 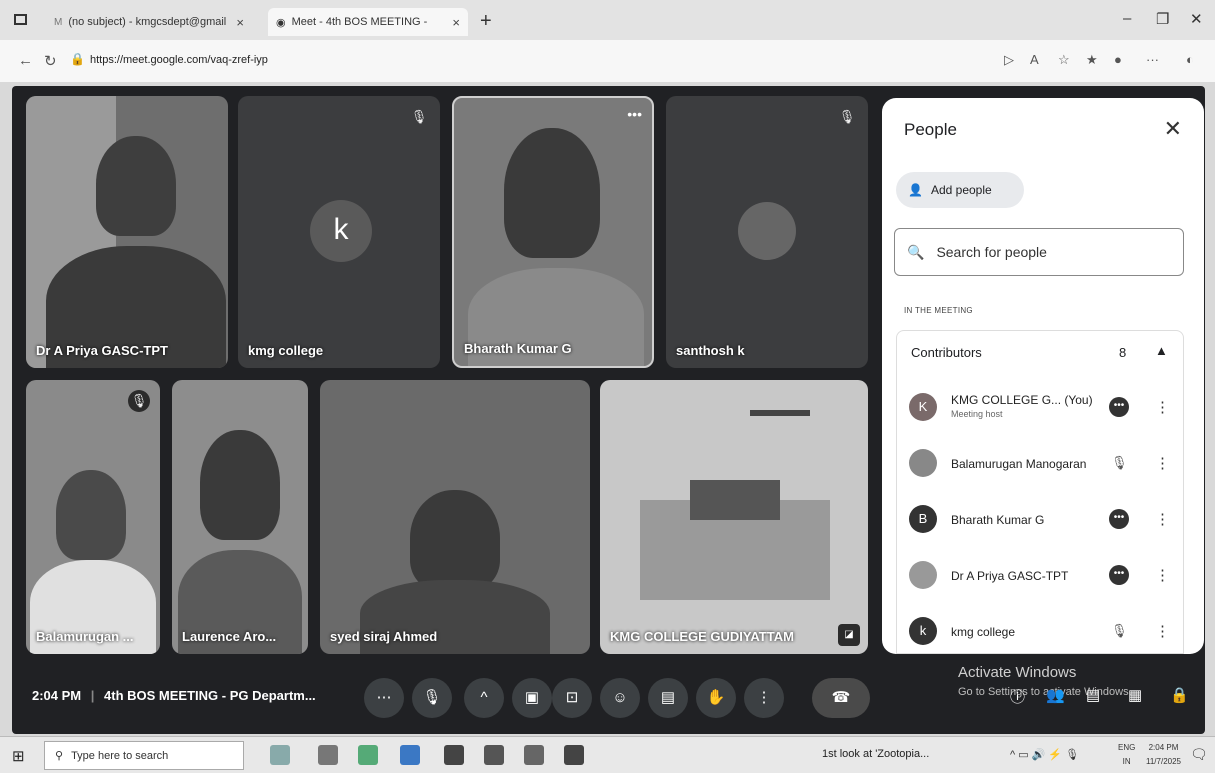 I want to click on more-options-button: ⋮, so click(x=764, y=698).